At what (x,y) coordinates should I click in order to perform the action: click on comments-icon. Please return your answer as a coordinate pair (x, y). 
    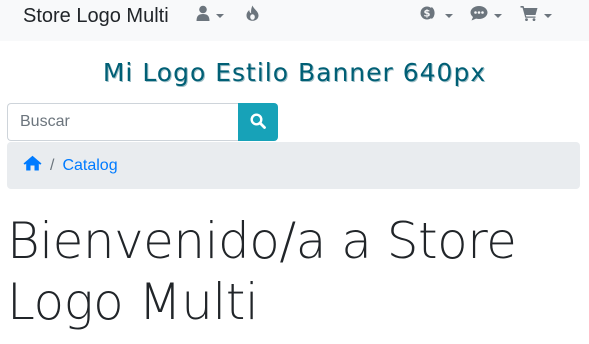
    Looking at the image, I should click on (479, 15).